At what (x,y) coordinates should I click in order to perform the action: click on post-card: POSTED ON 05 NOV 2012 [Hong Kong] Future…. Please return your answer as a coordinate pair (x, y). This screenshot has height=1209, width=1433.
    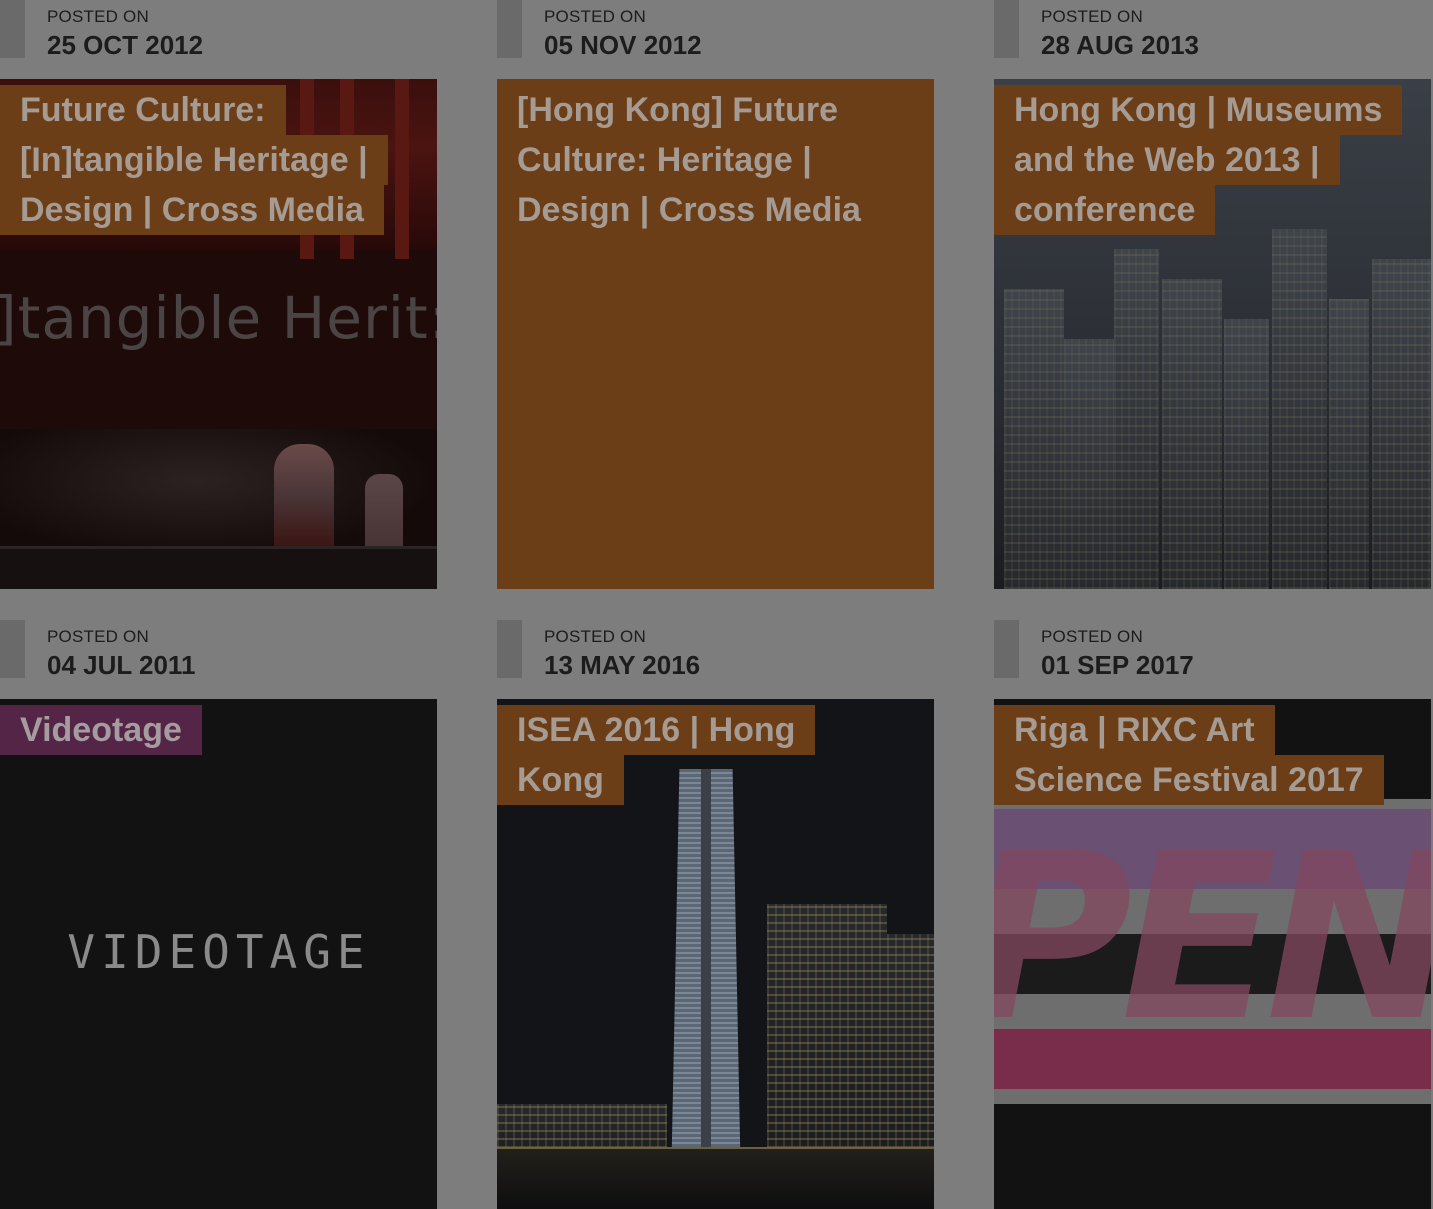
    Looking at the image, I should click on (716, 294).